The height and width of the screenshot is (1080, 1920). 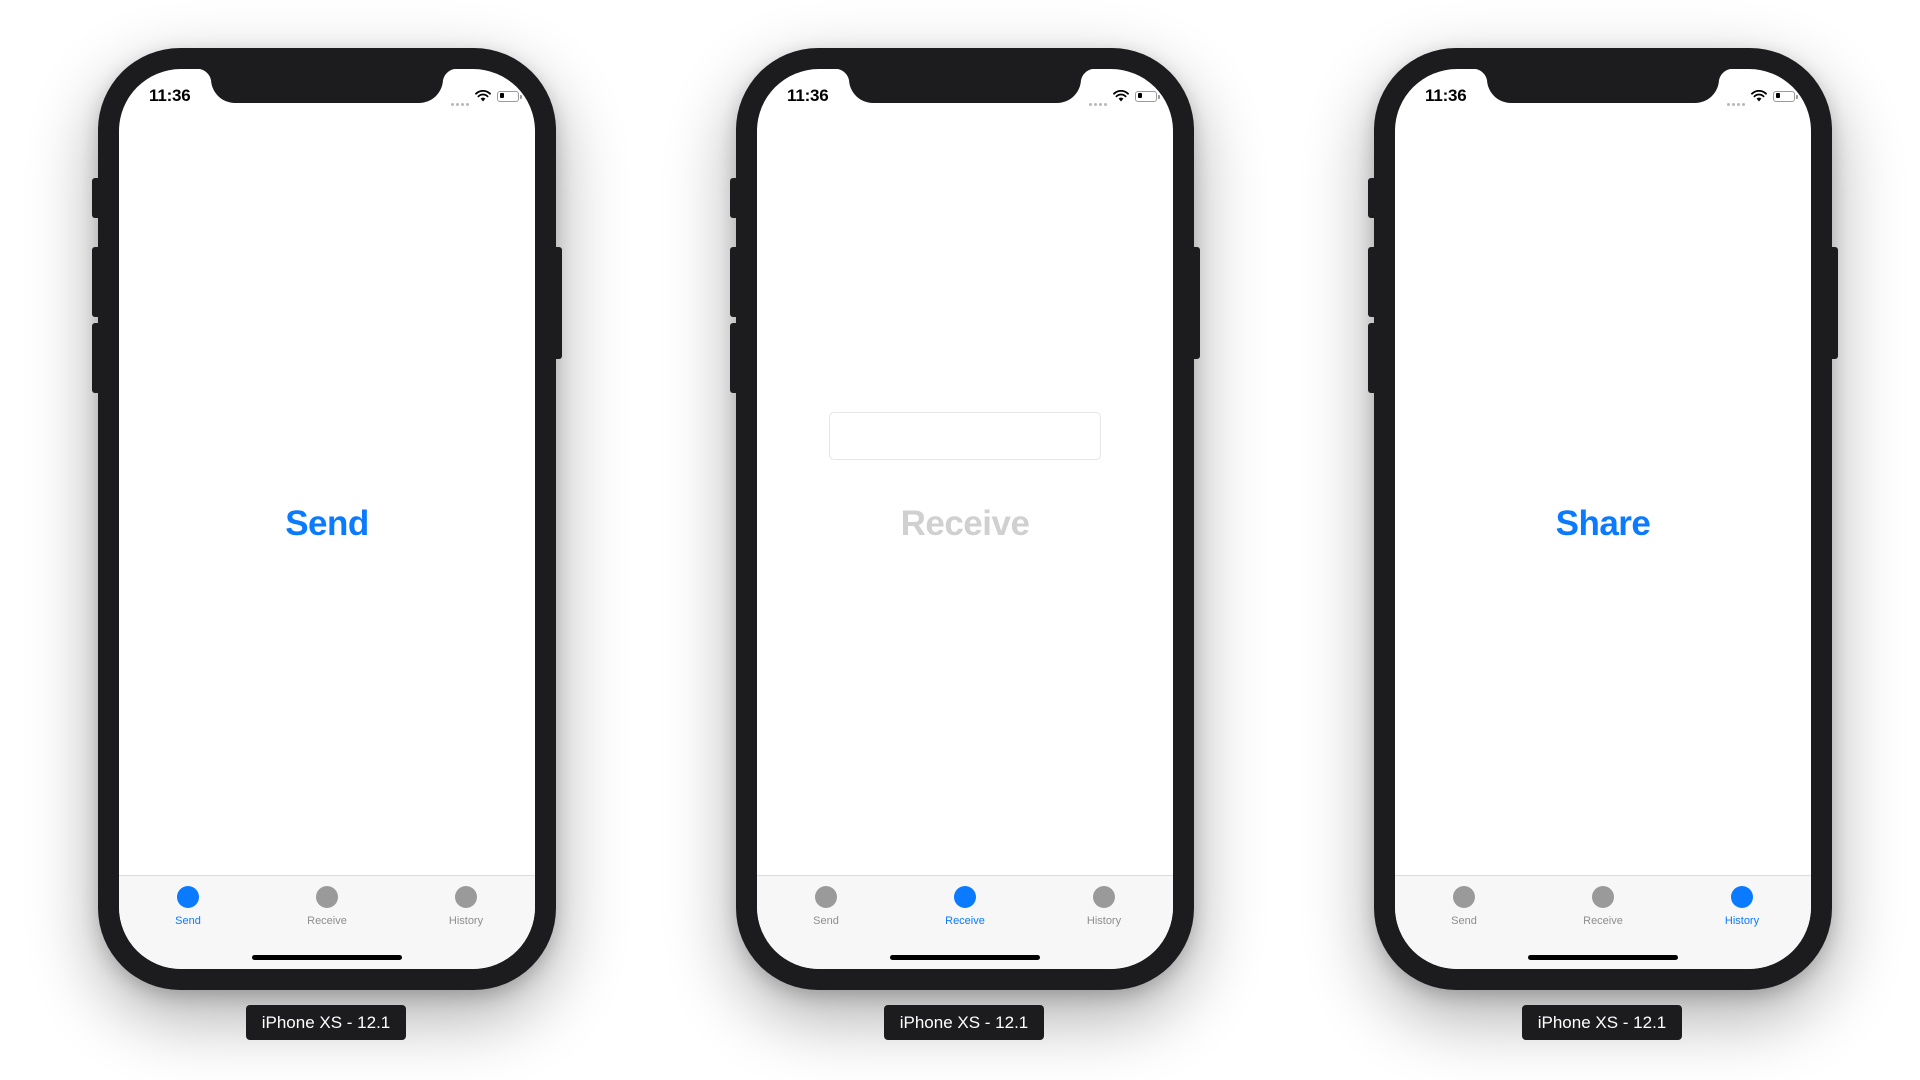 I want to click on send-button: Send, so click(x=327, y=524).